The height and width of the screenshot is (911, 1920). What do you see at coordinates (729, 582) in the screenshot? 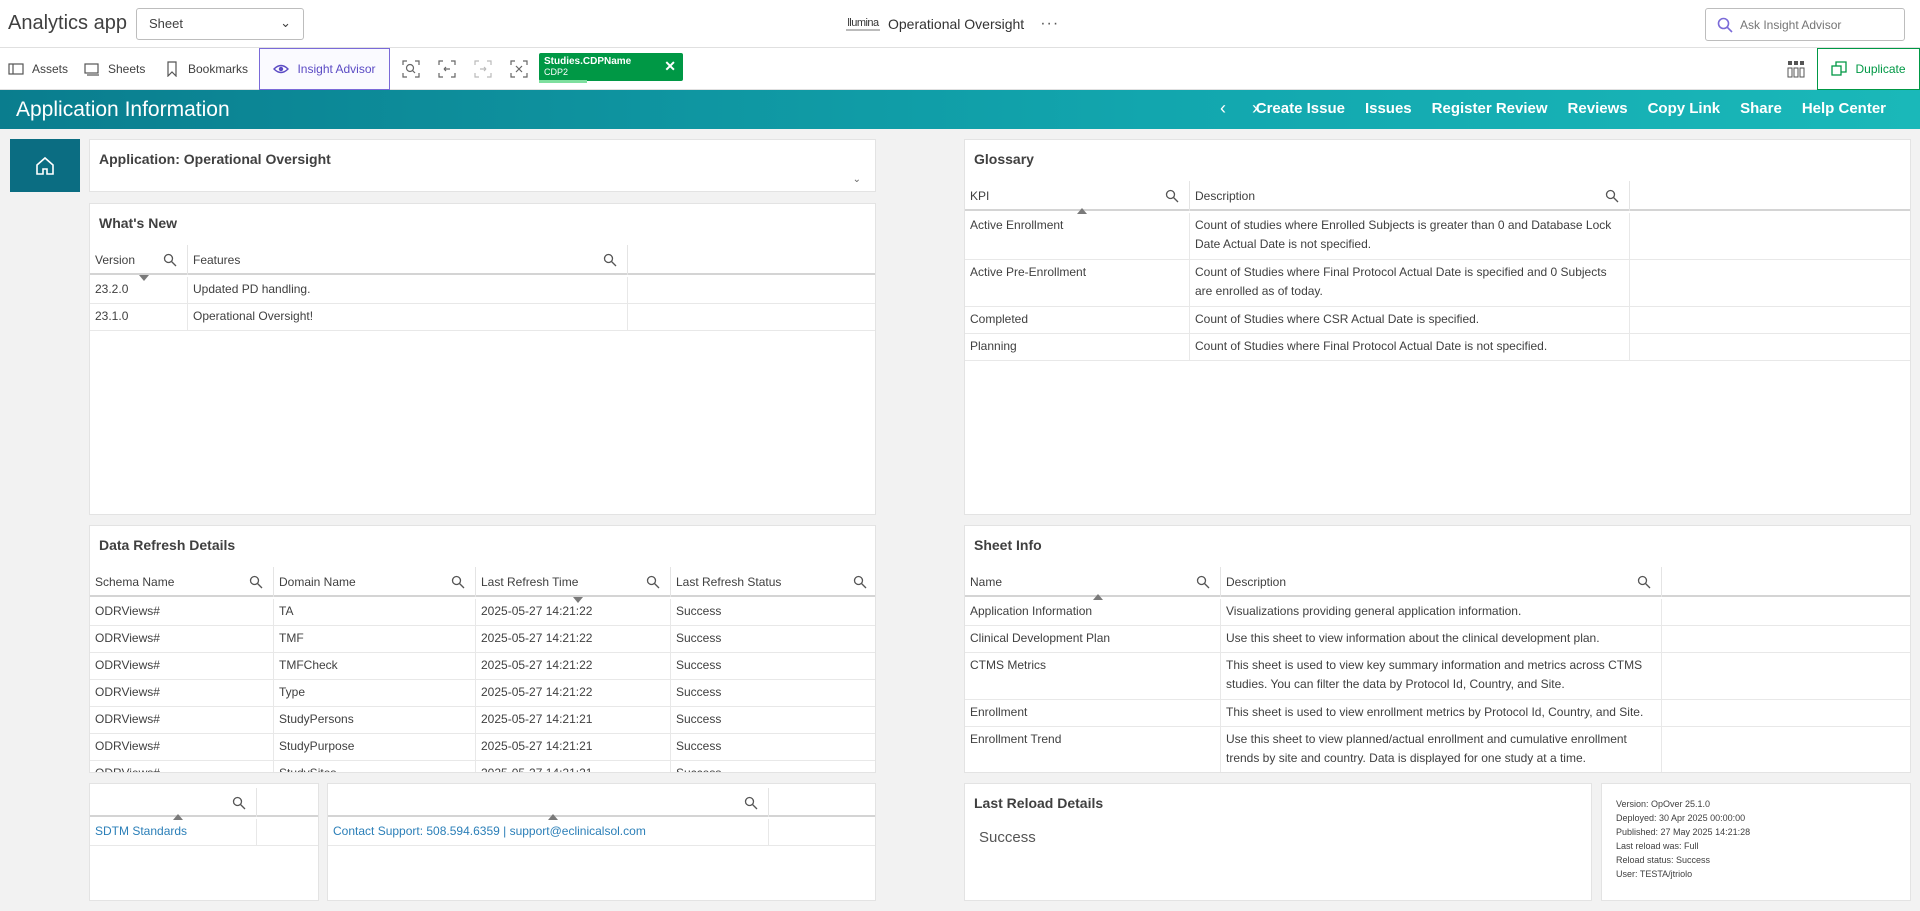
I see `column-label: Last Refresh Status` at bounding box center [729, 582].